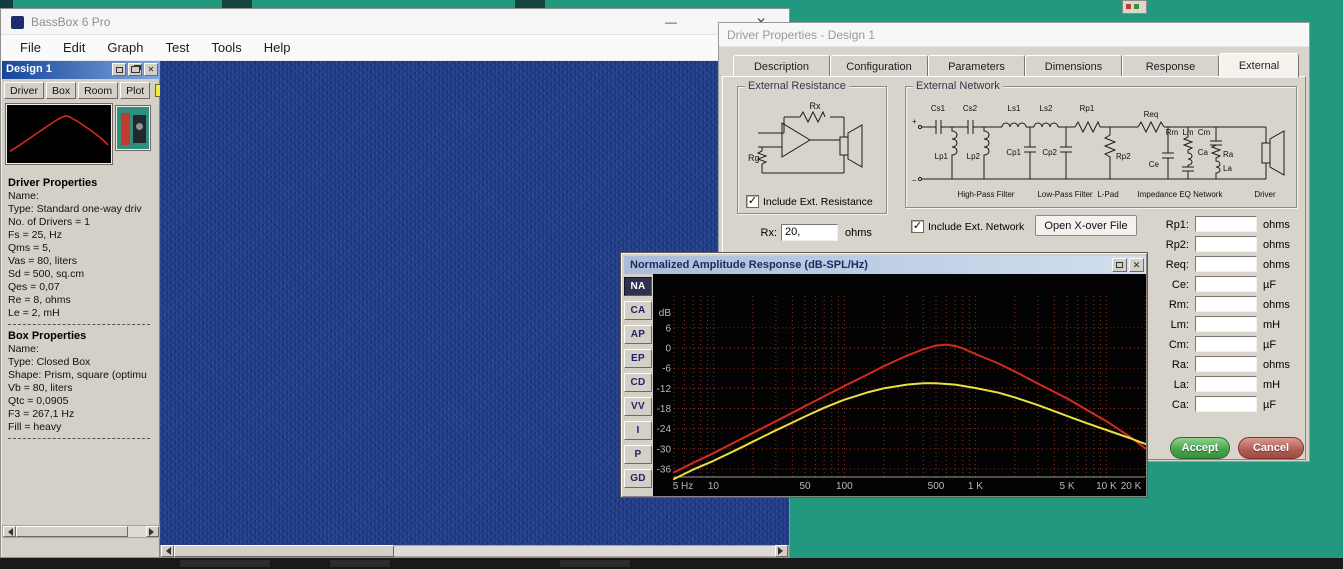 The height and width of the screenshot is (569, 1343). Describe the element at coordinates (638, 478) in the screenshot. I see `graph-mode-gd-button: GD` at that location.